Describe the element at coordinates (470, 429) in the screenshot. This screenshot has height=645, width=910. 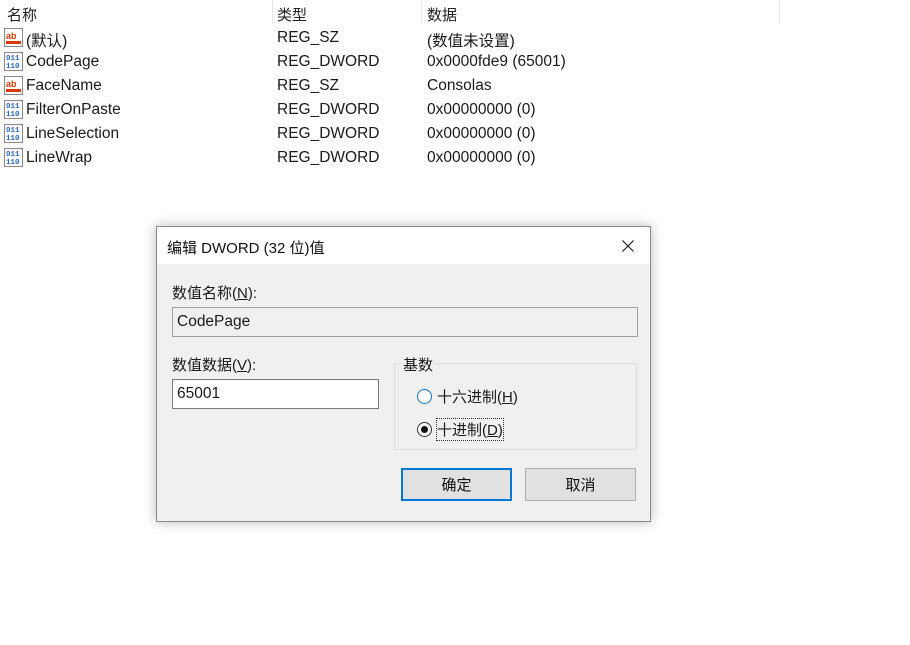
I see `radio-dec-label: 十进制(D)` at that location.